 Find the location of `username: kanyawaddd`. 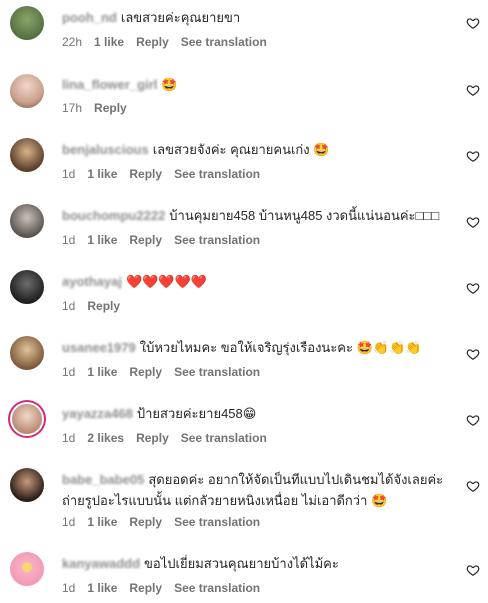

username: kanyawaddd is located at coordinates (101, 563).